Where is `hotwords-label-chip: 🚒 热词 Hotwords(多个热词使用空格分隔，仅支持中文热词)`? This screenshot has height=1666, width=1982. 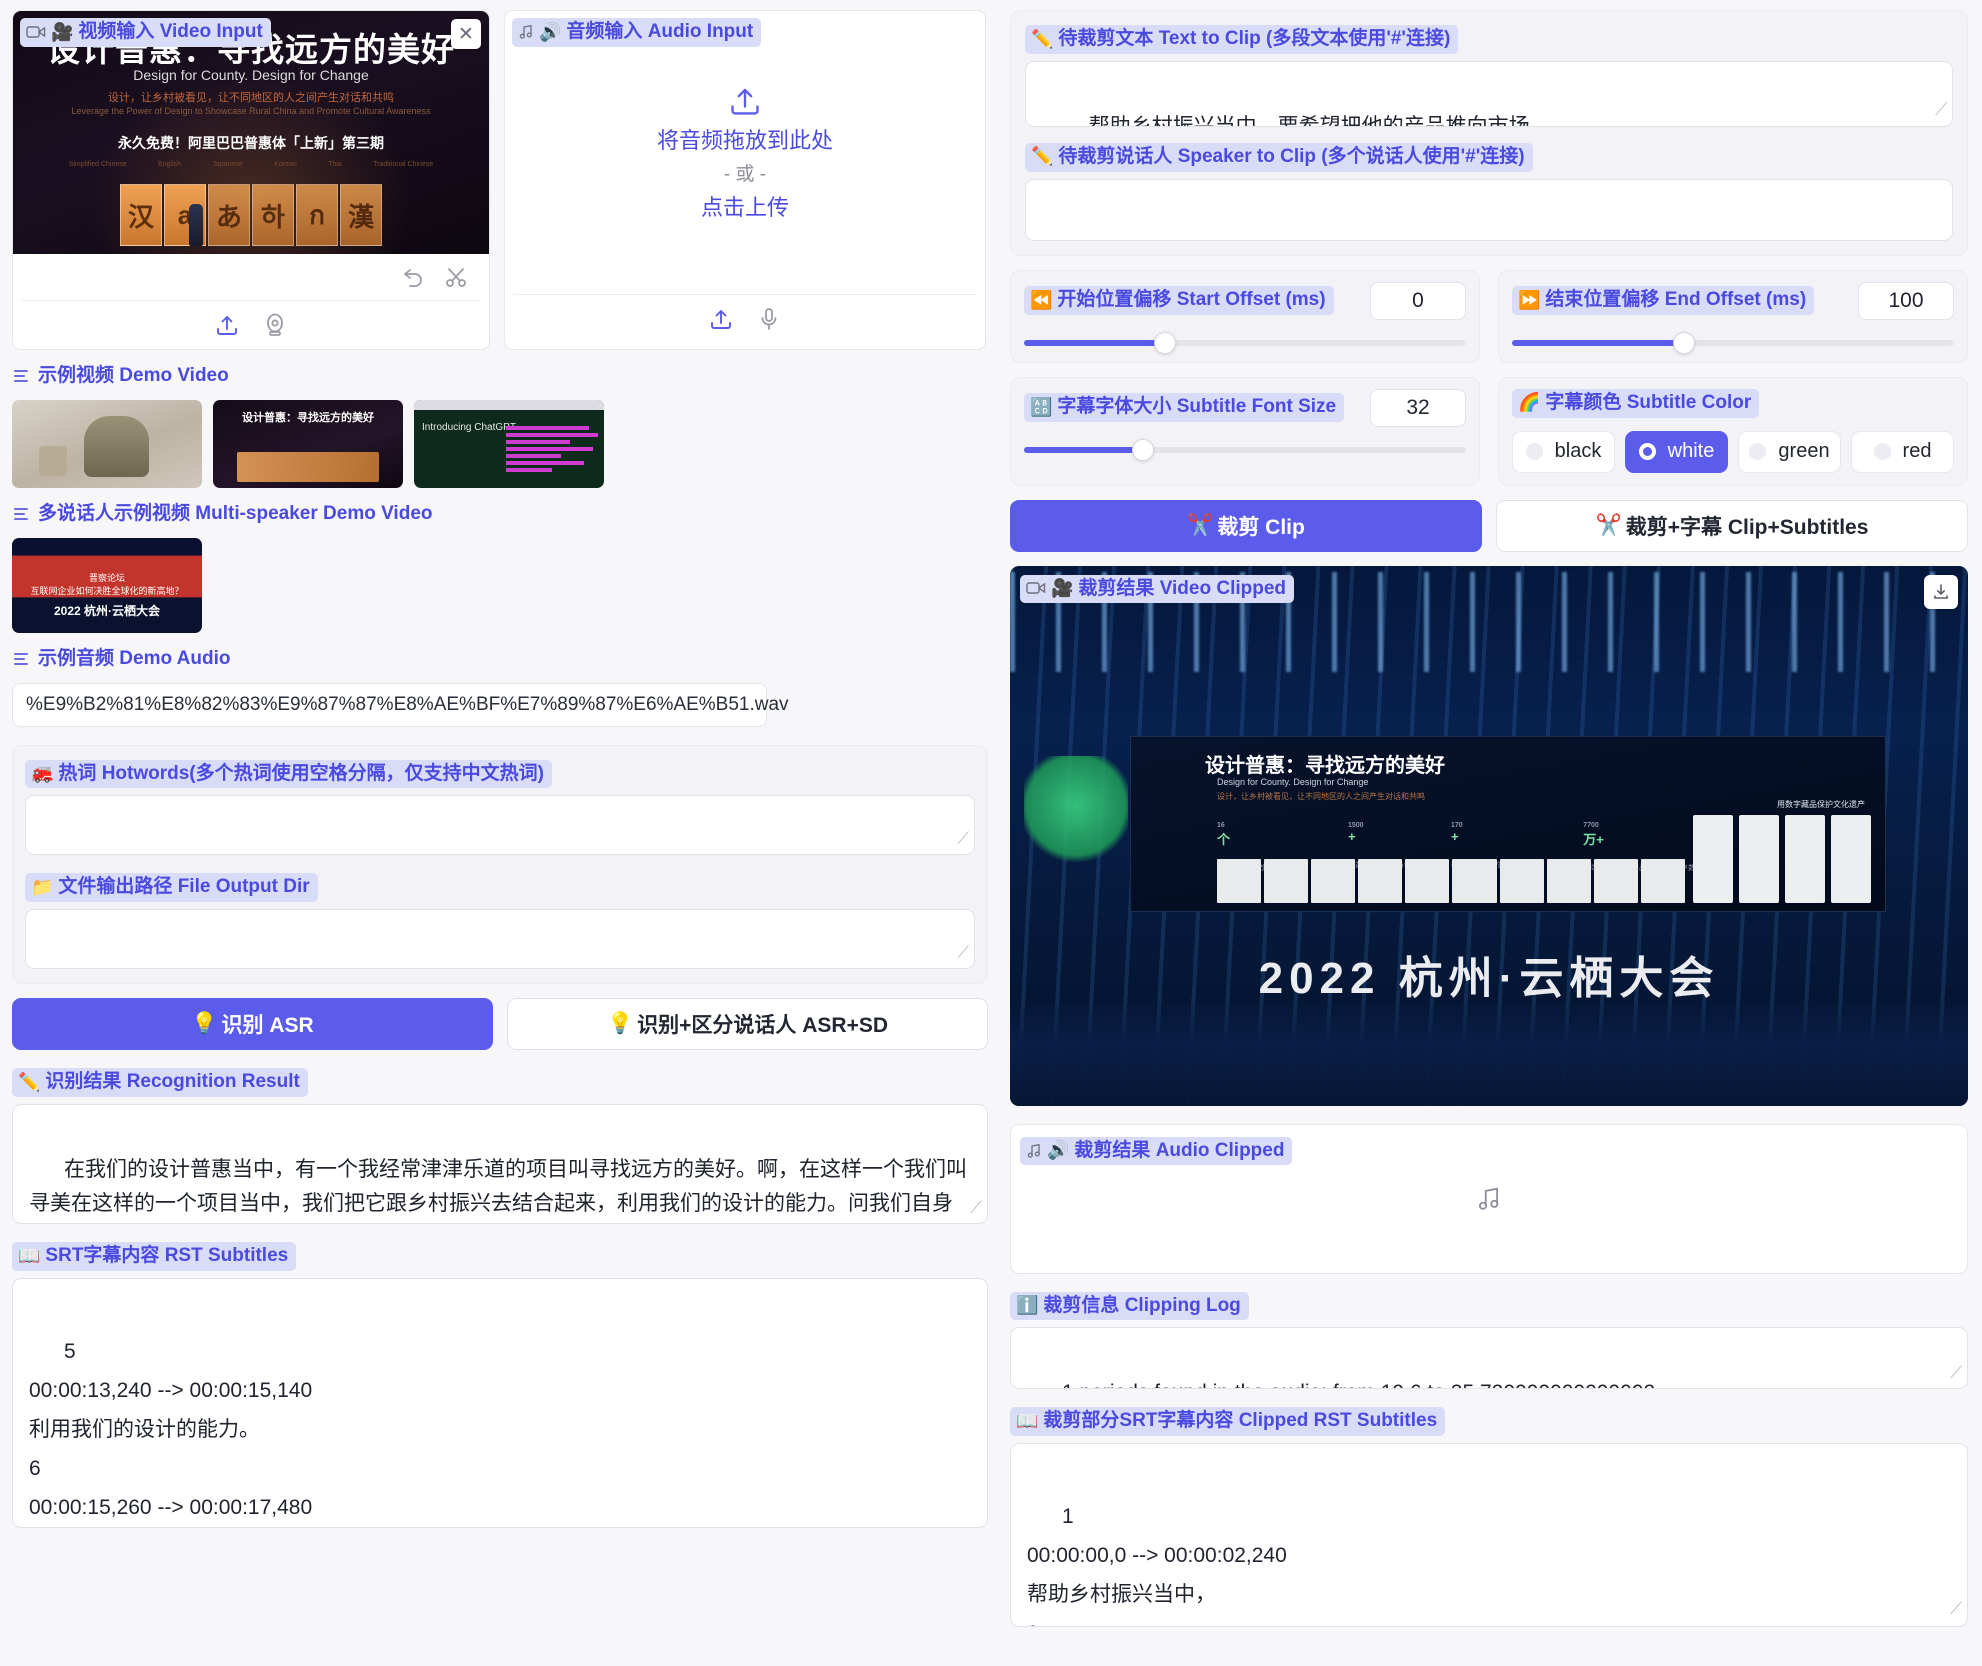 hotwords-label-chip: 🚒 热词 Hotwords(多个热词使用空格分隔，仅支持中文热词) is located at coordinates (288, 774).